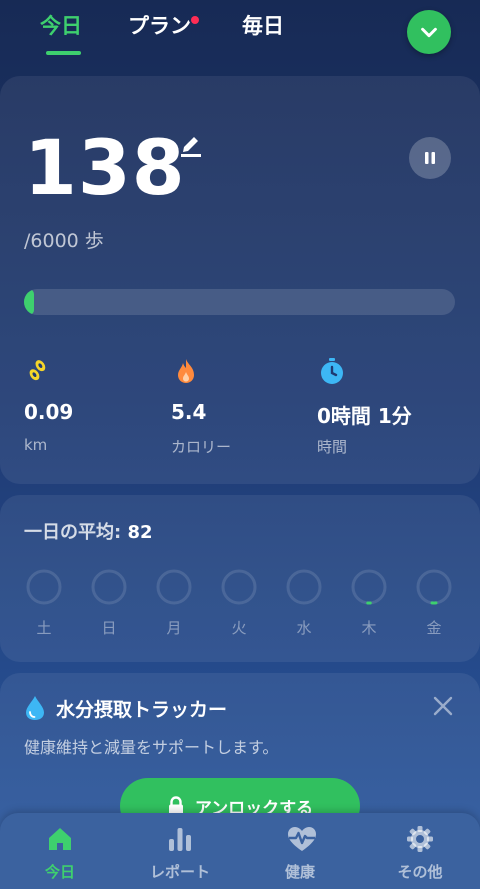 This screenshot has width=480, height=889. I want to click on distance-label: km, so click(36, 445).